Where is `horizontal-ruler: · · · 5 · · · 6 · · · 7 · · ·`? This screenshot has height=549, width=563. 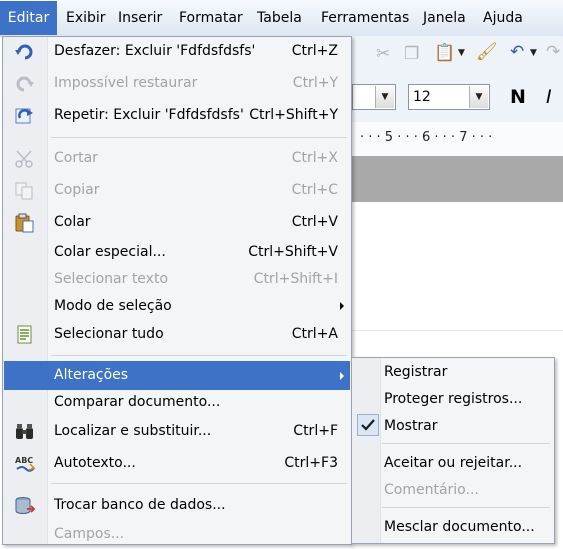 horizontal-ruler: · · · 5 · · · 6 · · · 7 · · · is located at coordinates (457, 139).